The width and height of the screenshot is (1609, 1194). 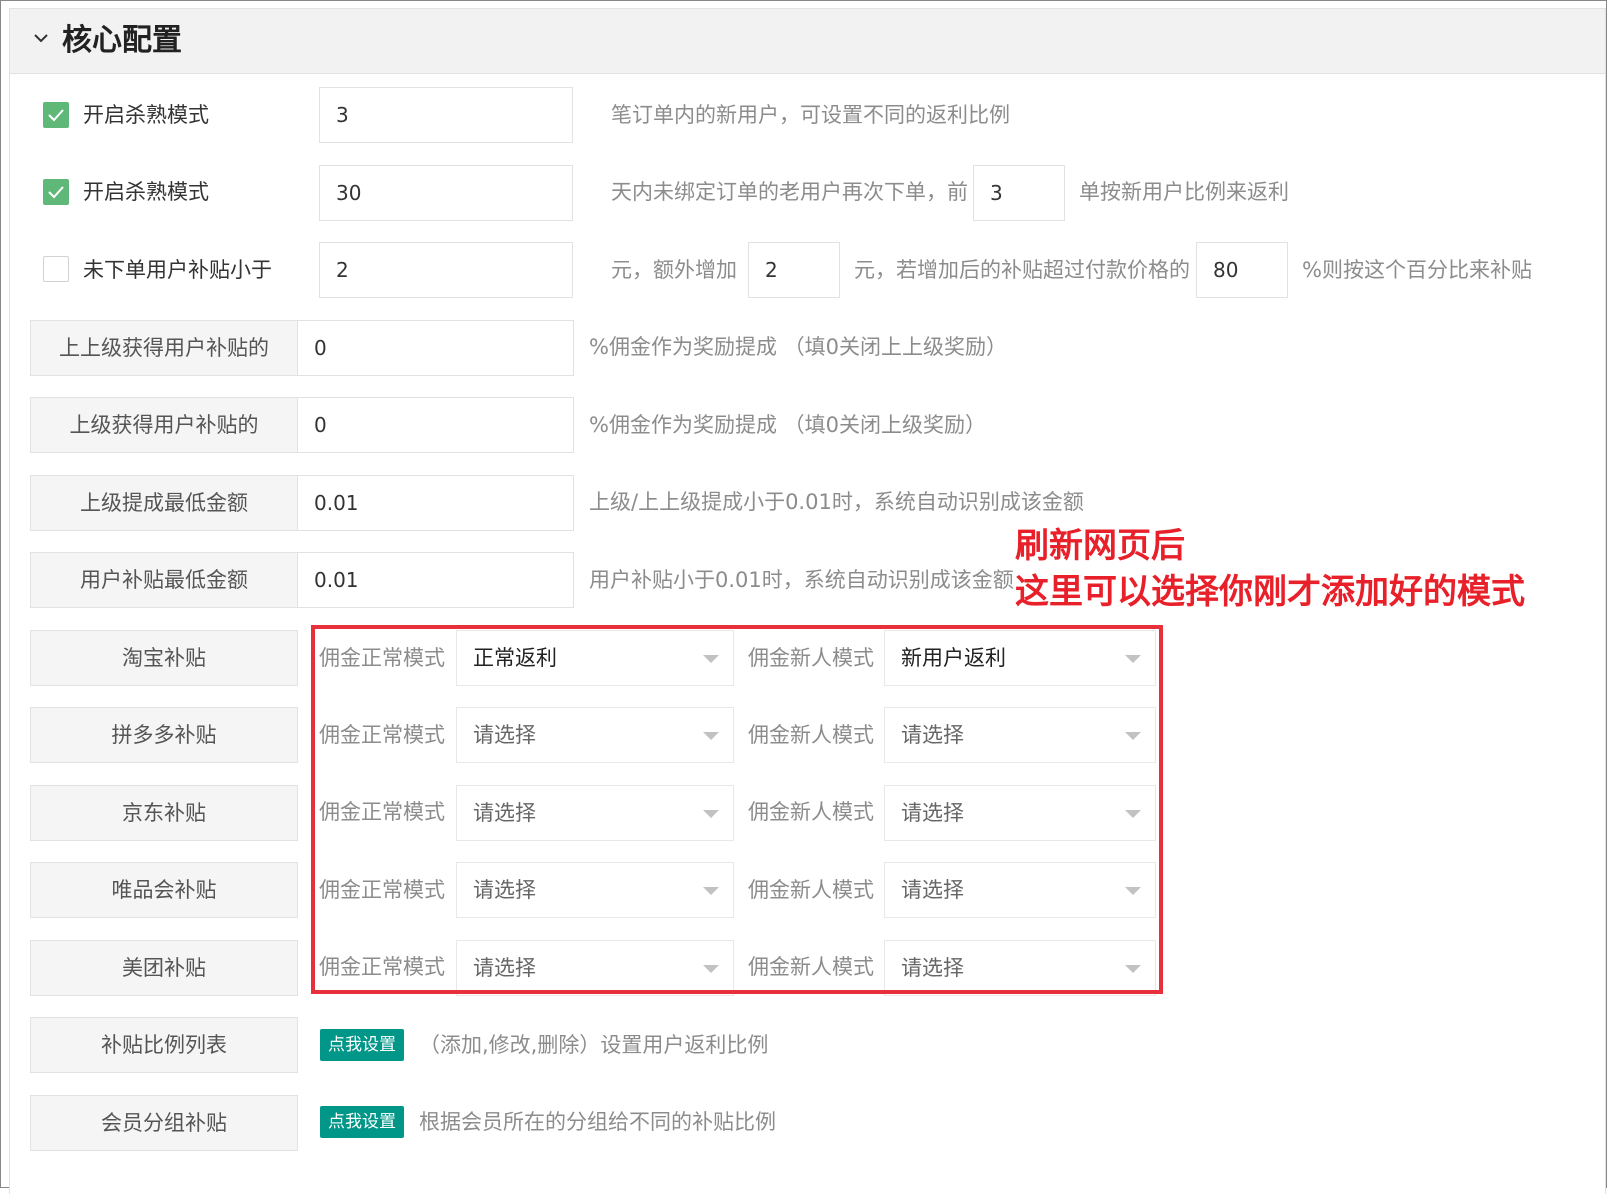 I want to click on extra-amount-input: 2, so click(x=794, y=270).